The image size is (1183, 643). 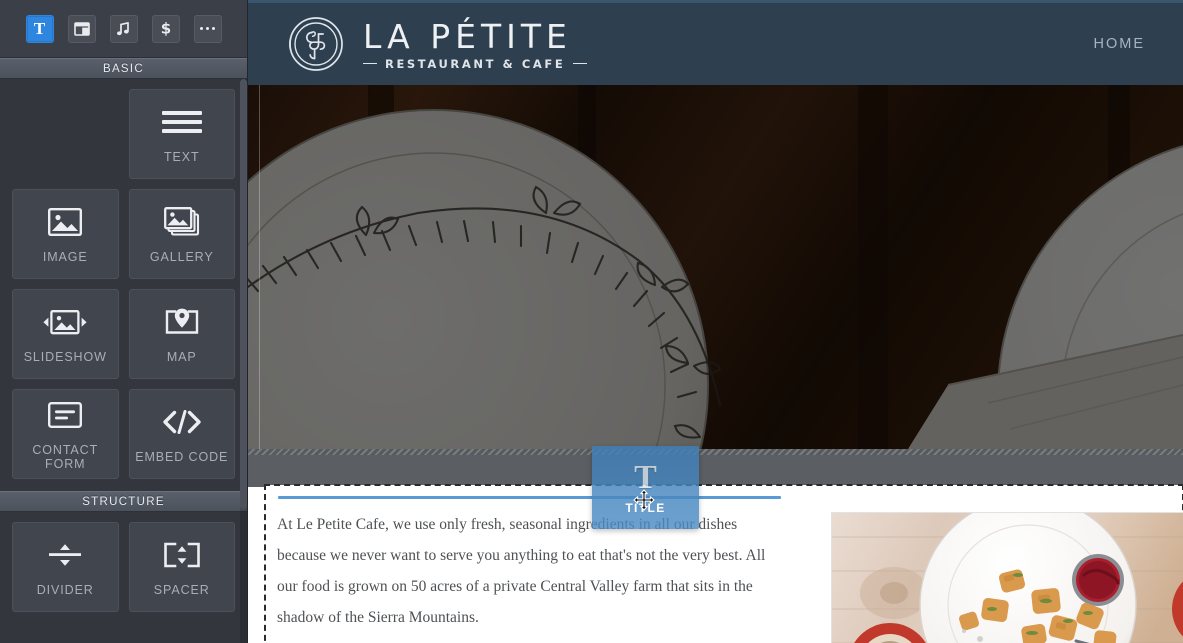 I want to click on element-tile-image: IMAGE, so click(x=65, y=234).